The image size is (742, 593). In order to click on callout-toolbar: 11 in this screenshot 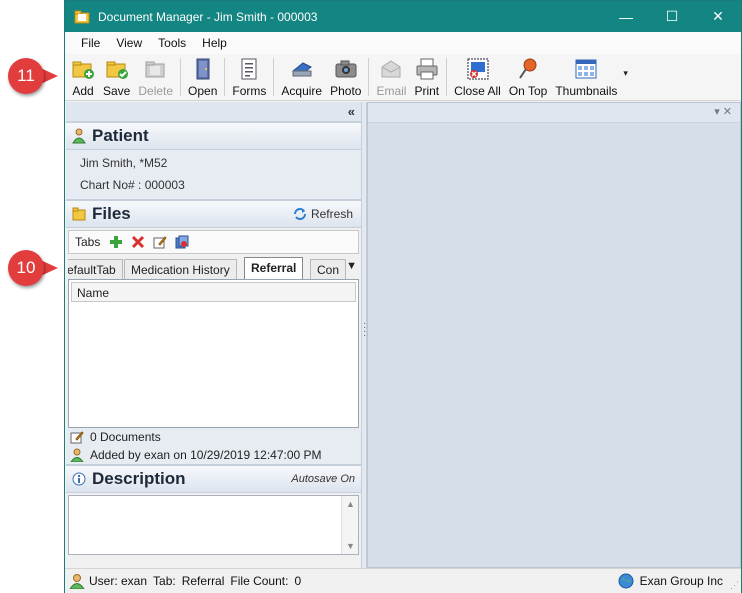, I will do `click(33, 76)`.